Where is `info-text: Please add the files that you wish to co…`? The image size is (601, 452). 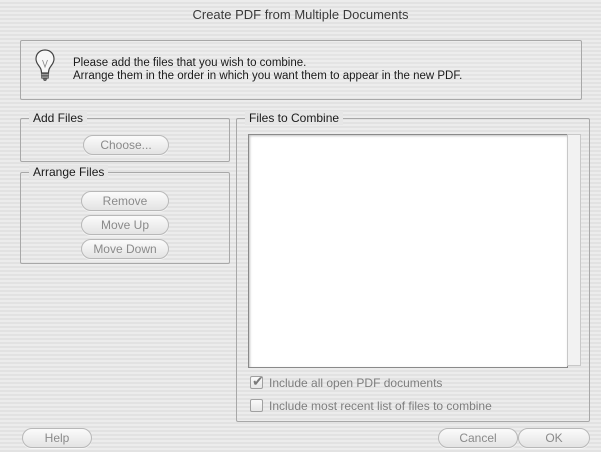 info-text: Please add the files that you wish to co… is located at coordinates (267, 70).